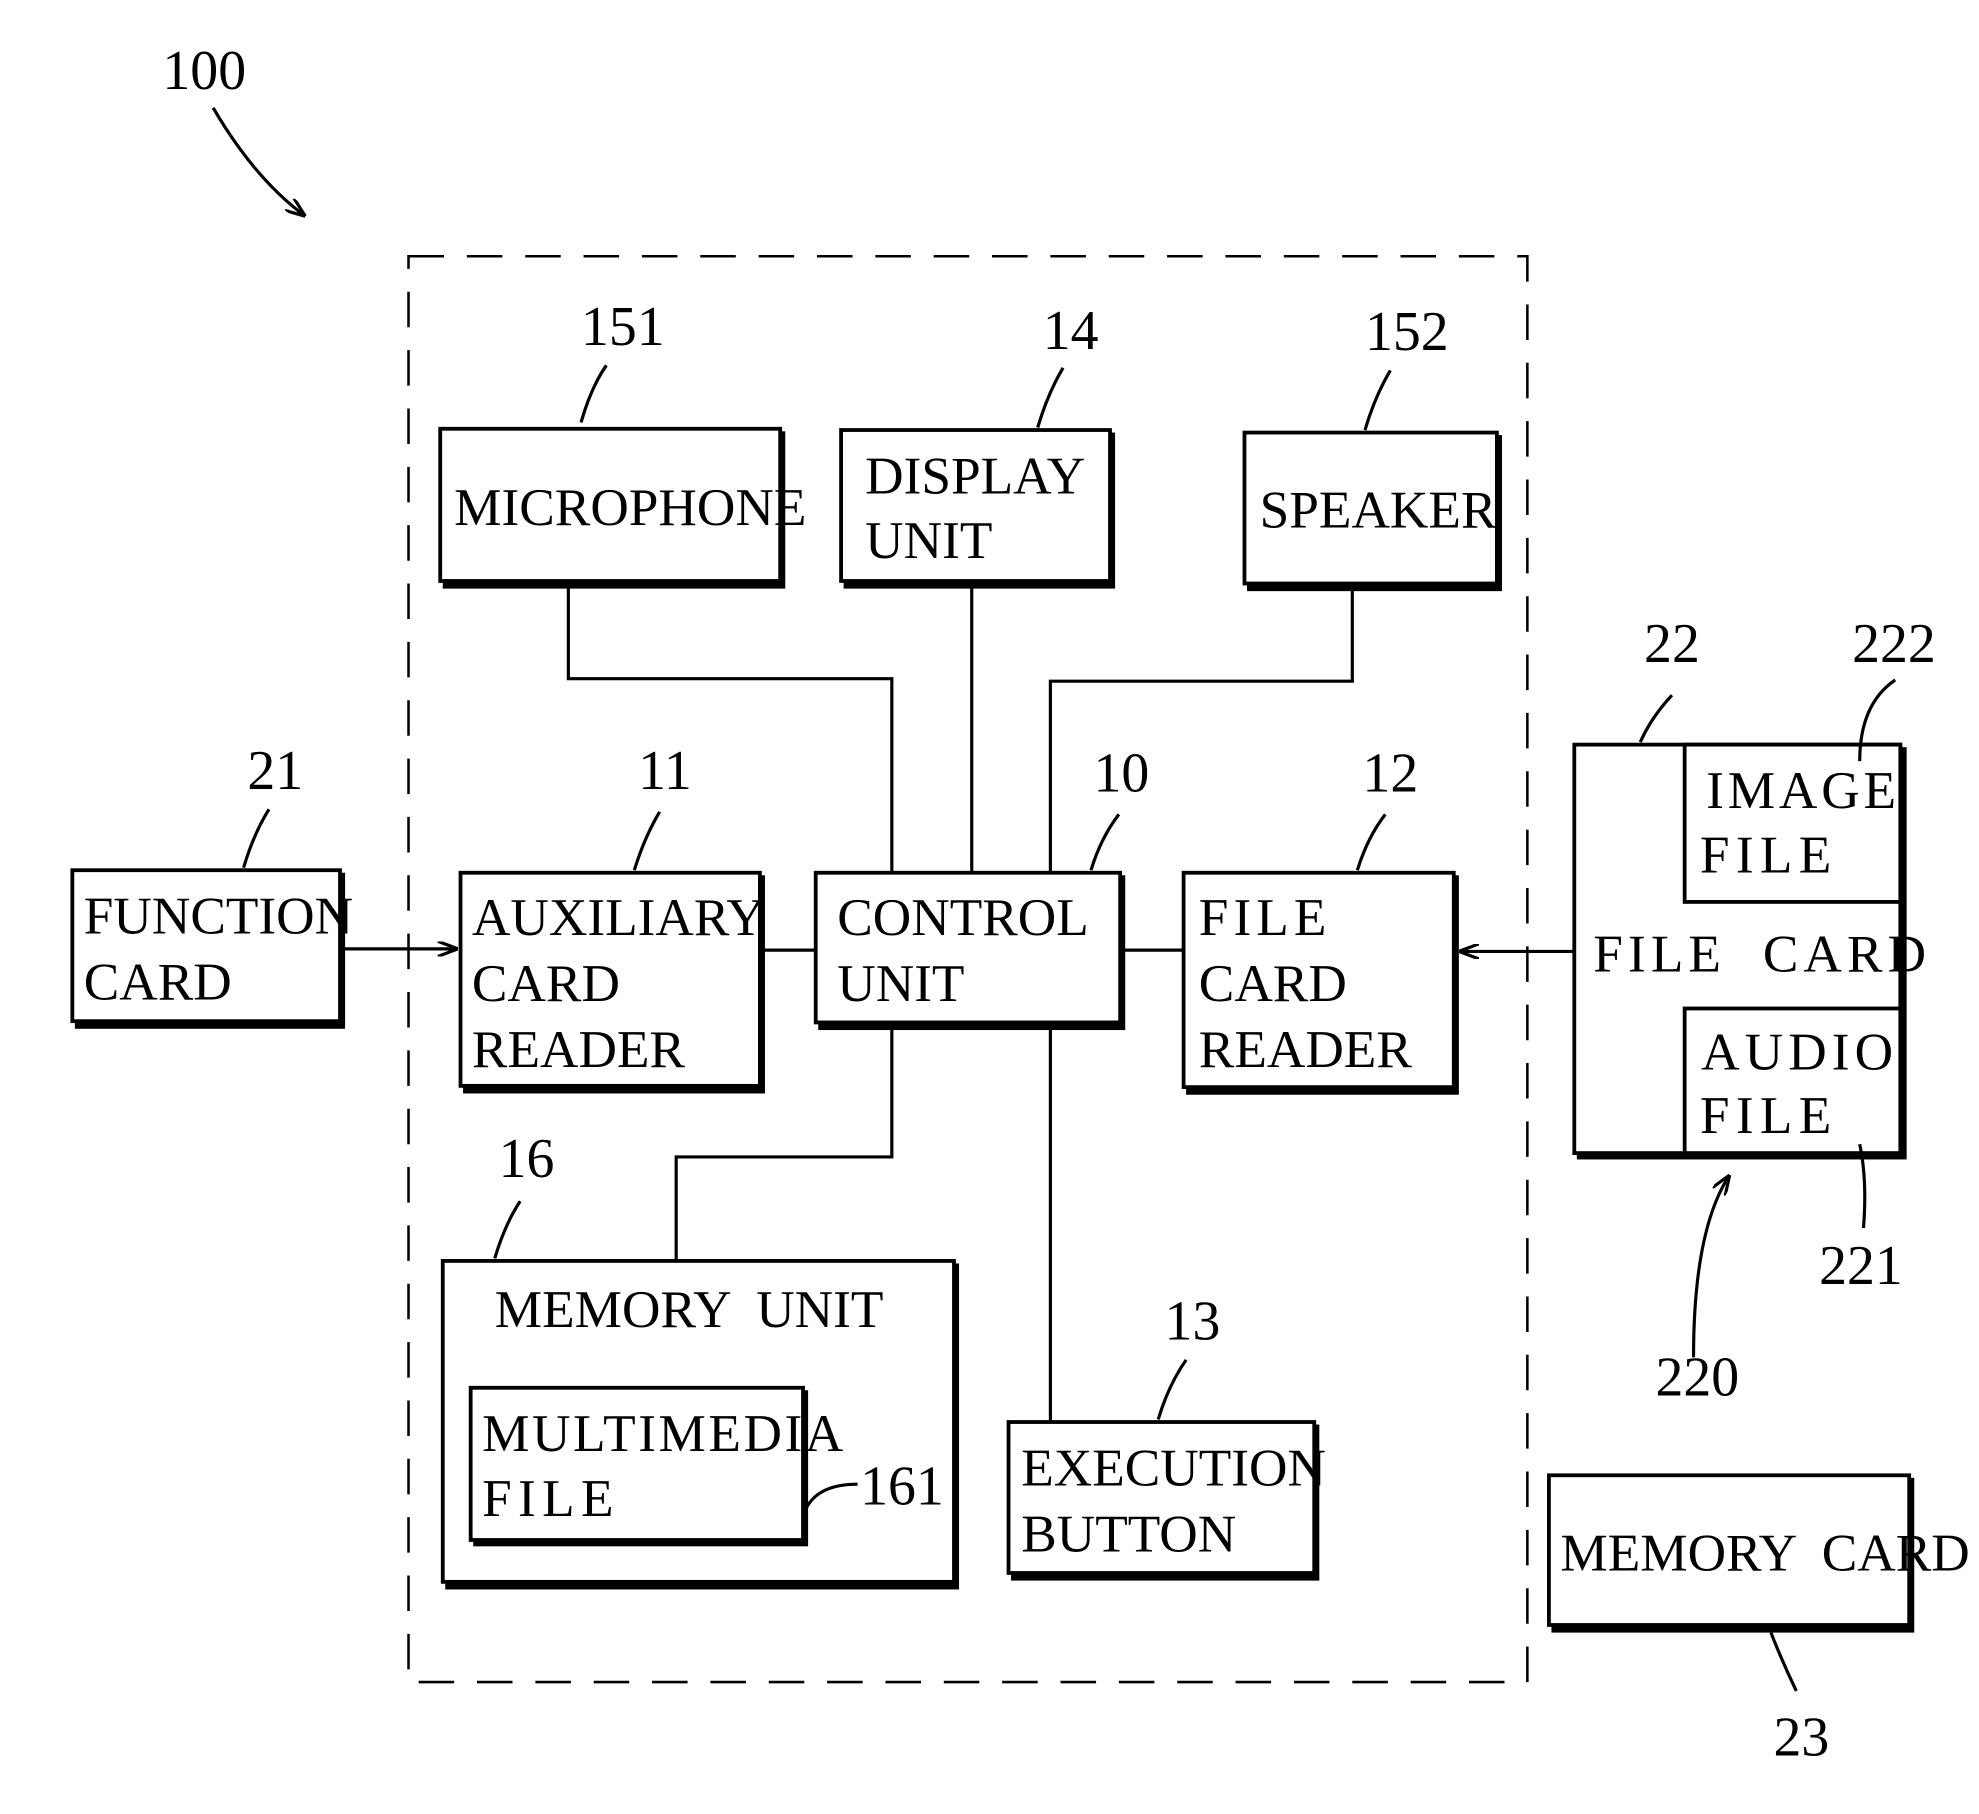 This screenshot has width=1979, height=1814. I want to click on aux-reader-label-line3: READER, so click(579, 1049).